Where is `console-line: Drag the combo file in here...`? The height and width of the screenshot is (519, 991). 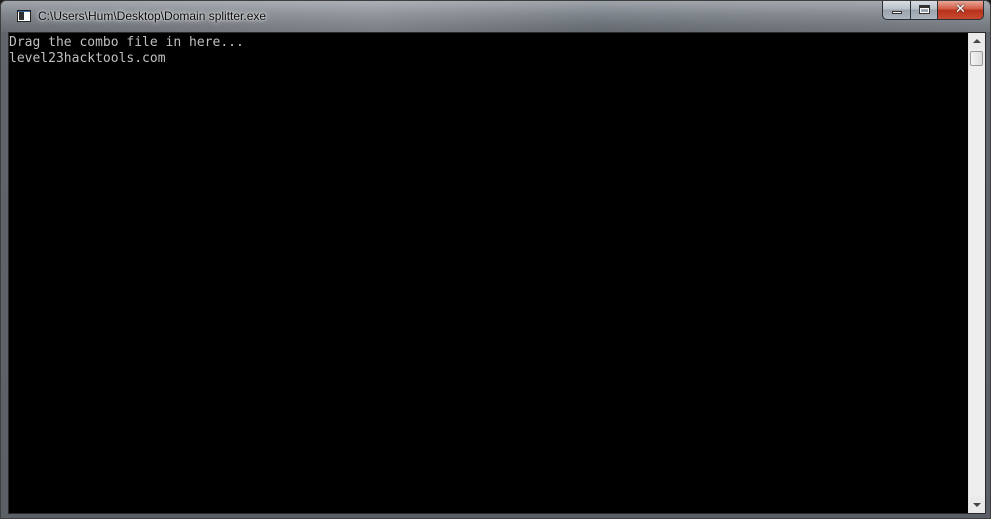 console-line: Drag the combo file in here... is located at coordinates (126, 42).